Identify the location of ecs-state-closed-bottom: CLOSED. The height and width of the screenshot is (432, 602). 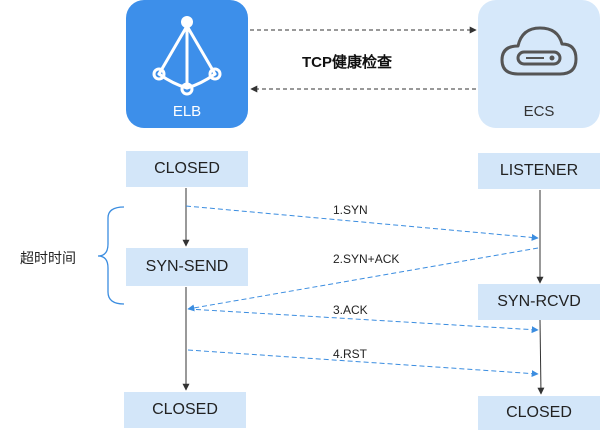
(539, 413).